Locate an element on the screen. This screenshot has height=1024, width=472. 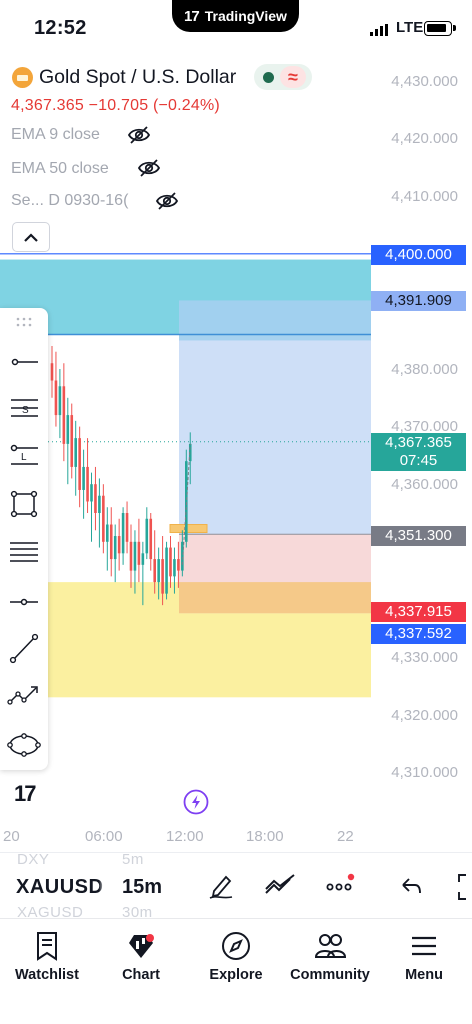
draw-pen-icon is located at coordinates (221, 886).